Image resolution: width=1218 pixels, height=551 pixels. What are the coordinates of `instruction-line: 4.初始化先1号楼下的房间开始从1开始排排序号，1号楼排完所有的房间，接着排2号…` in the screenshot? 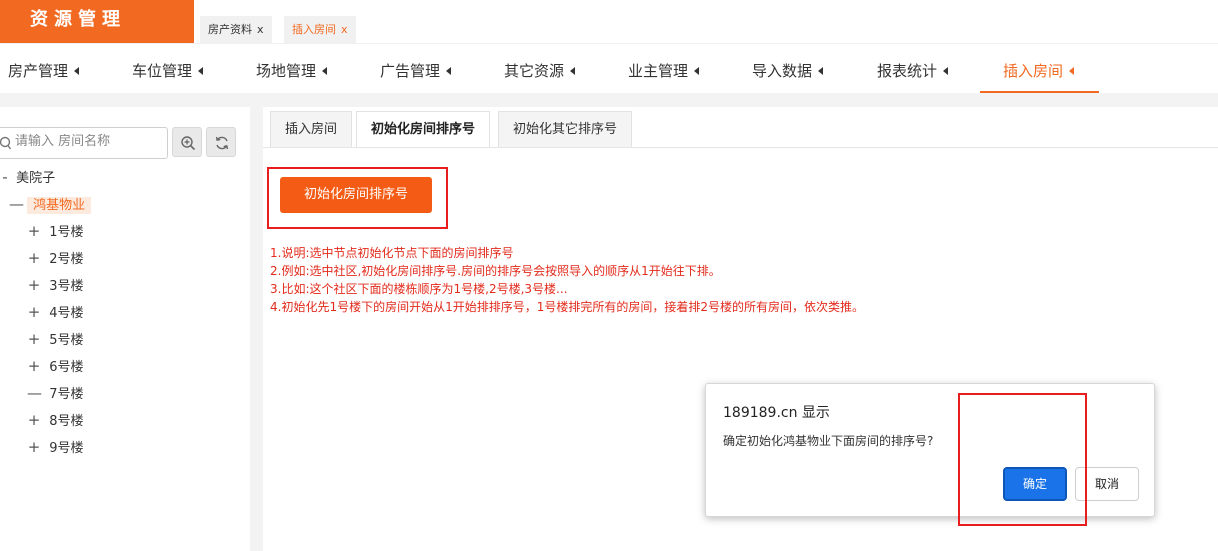 It's located at (567, 307).